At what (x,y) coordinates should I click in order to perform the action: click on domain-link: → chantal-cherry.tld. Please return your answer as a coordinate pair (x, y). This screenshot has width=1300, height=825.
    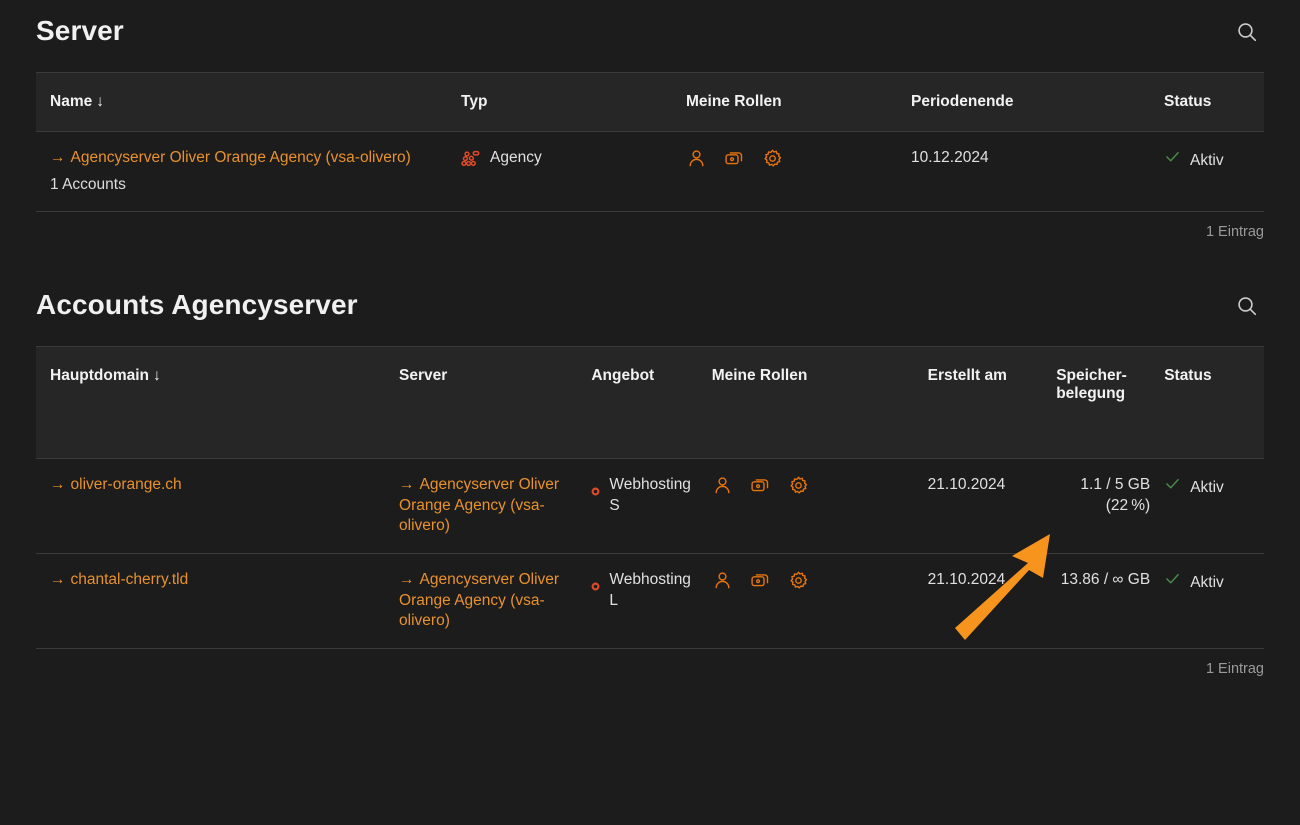
    Looking at the image, I should click on (119, 579).